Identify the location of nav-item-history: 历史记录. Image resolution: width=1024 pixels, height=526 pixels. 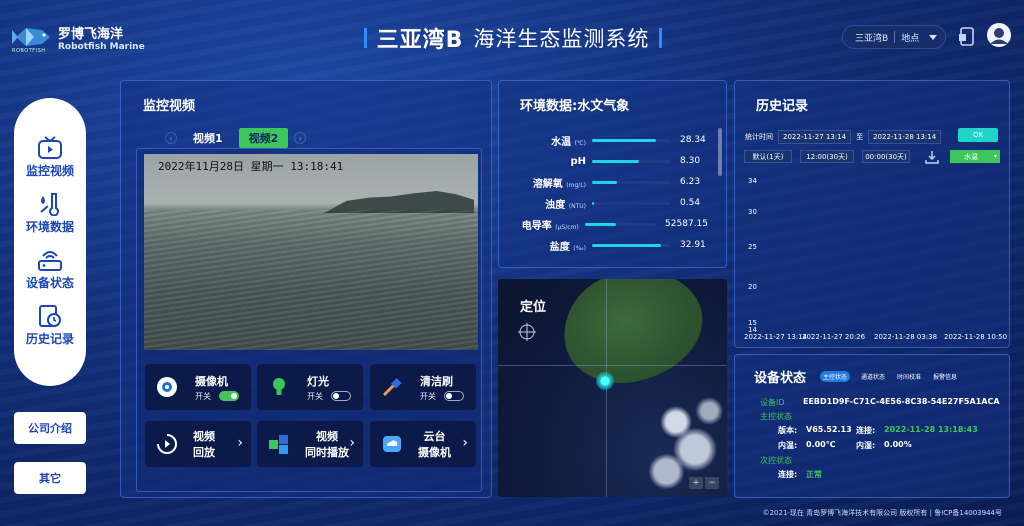
(50, 329).